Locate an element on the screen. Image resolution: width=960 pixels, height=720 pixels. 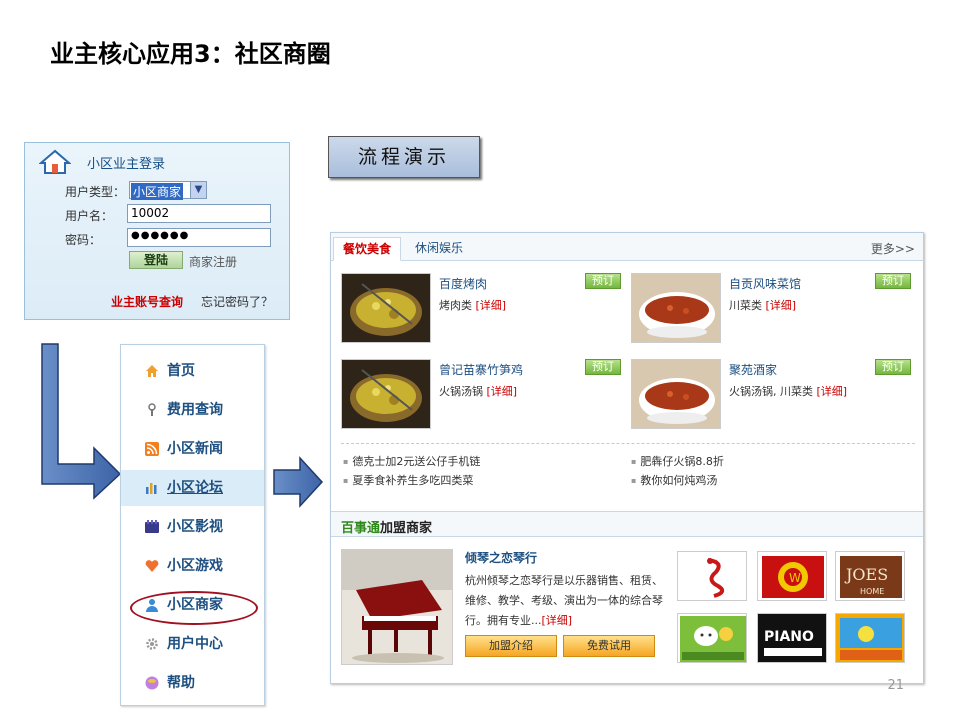
side-navigation: 首页 费用查询 小区新闻 小区论坛 小区影视 小区游戏 小区商家 用户中心 帮助 is located at coordinates (192, 525).